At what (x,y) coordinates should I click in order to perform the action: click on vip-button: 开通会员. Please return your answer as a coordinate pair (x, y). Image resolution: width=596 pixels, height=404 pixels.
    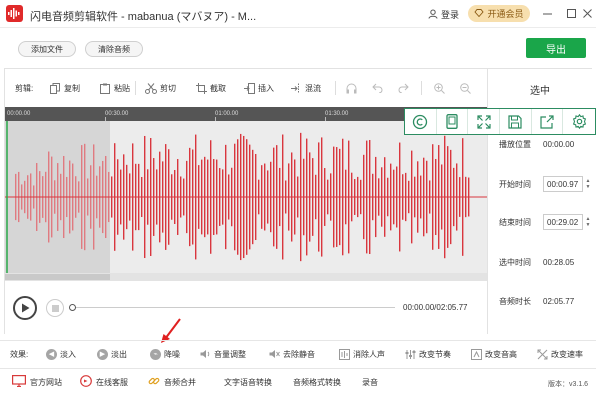
    Looking at the image, I should click on (499, 13).